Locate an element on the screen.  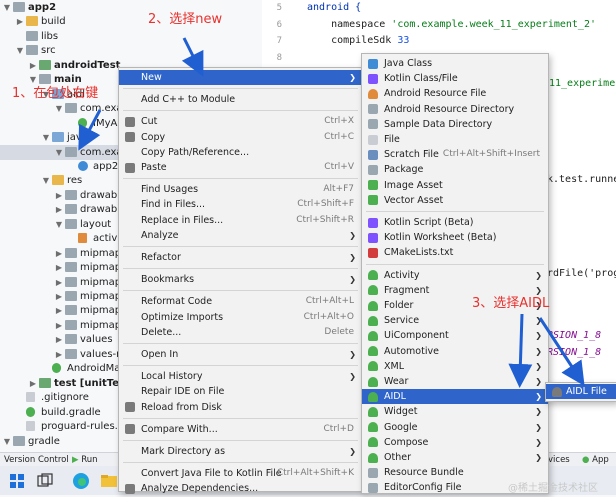
arrow-step3 is located at coordinates (520, 350).